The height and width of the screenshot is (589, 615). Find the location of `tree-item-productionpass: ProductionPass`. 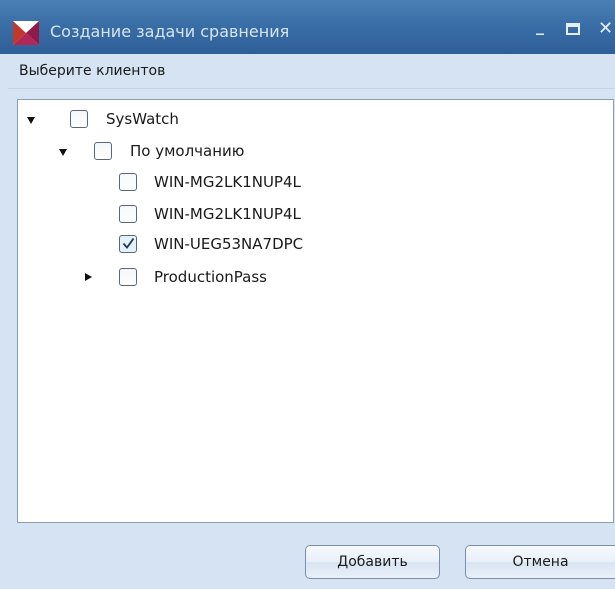

tree-item-productionpass: ProductionPass is located at coordinates (315, 278).